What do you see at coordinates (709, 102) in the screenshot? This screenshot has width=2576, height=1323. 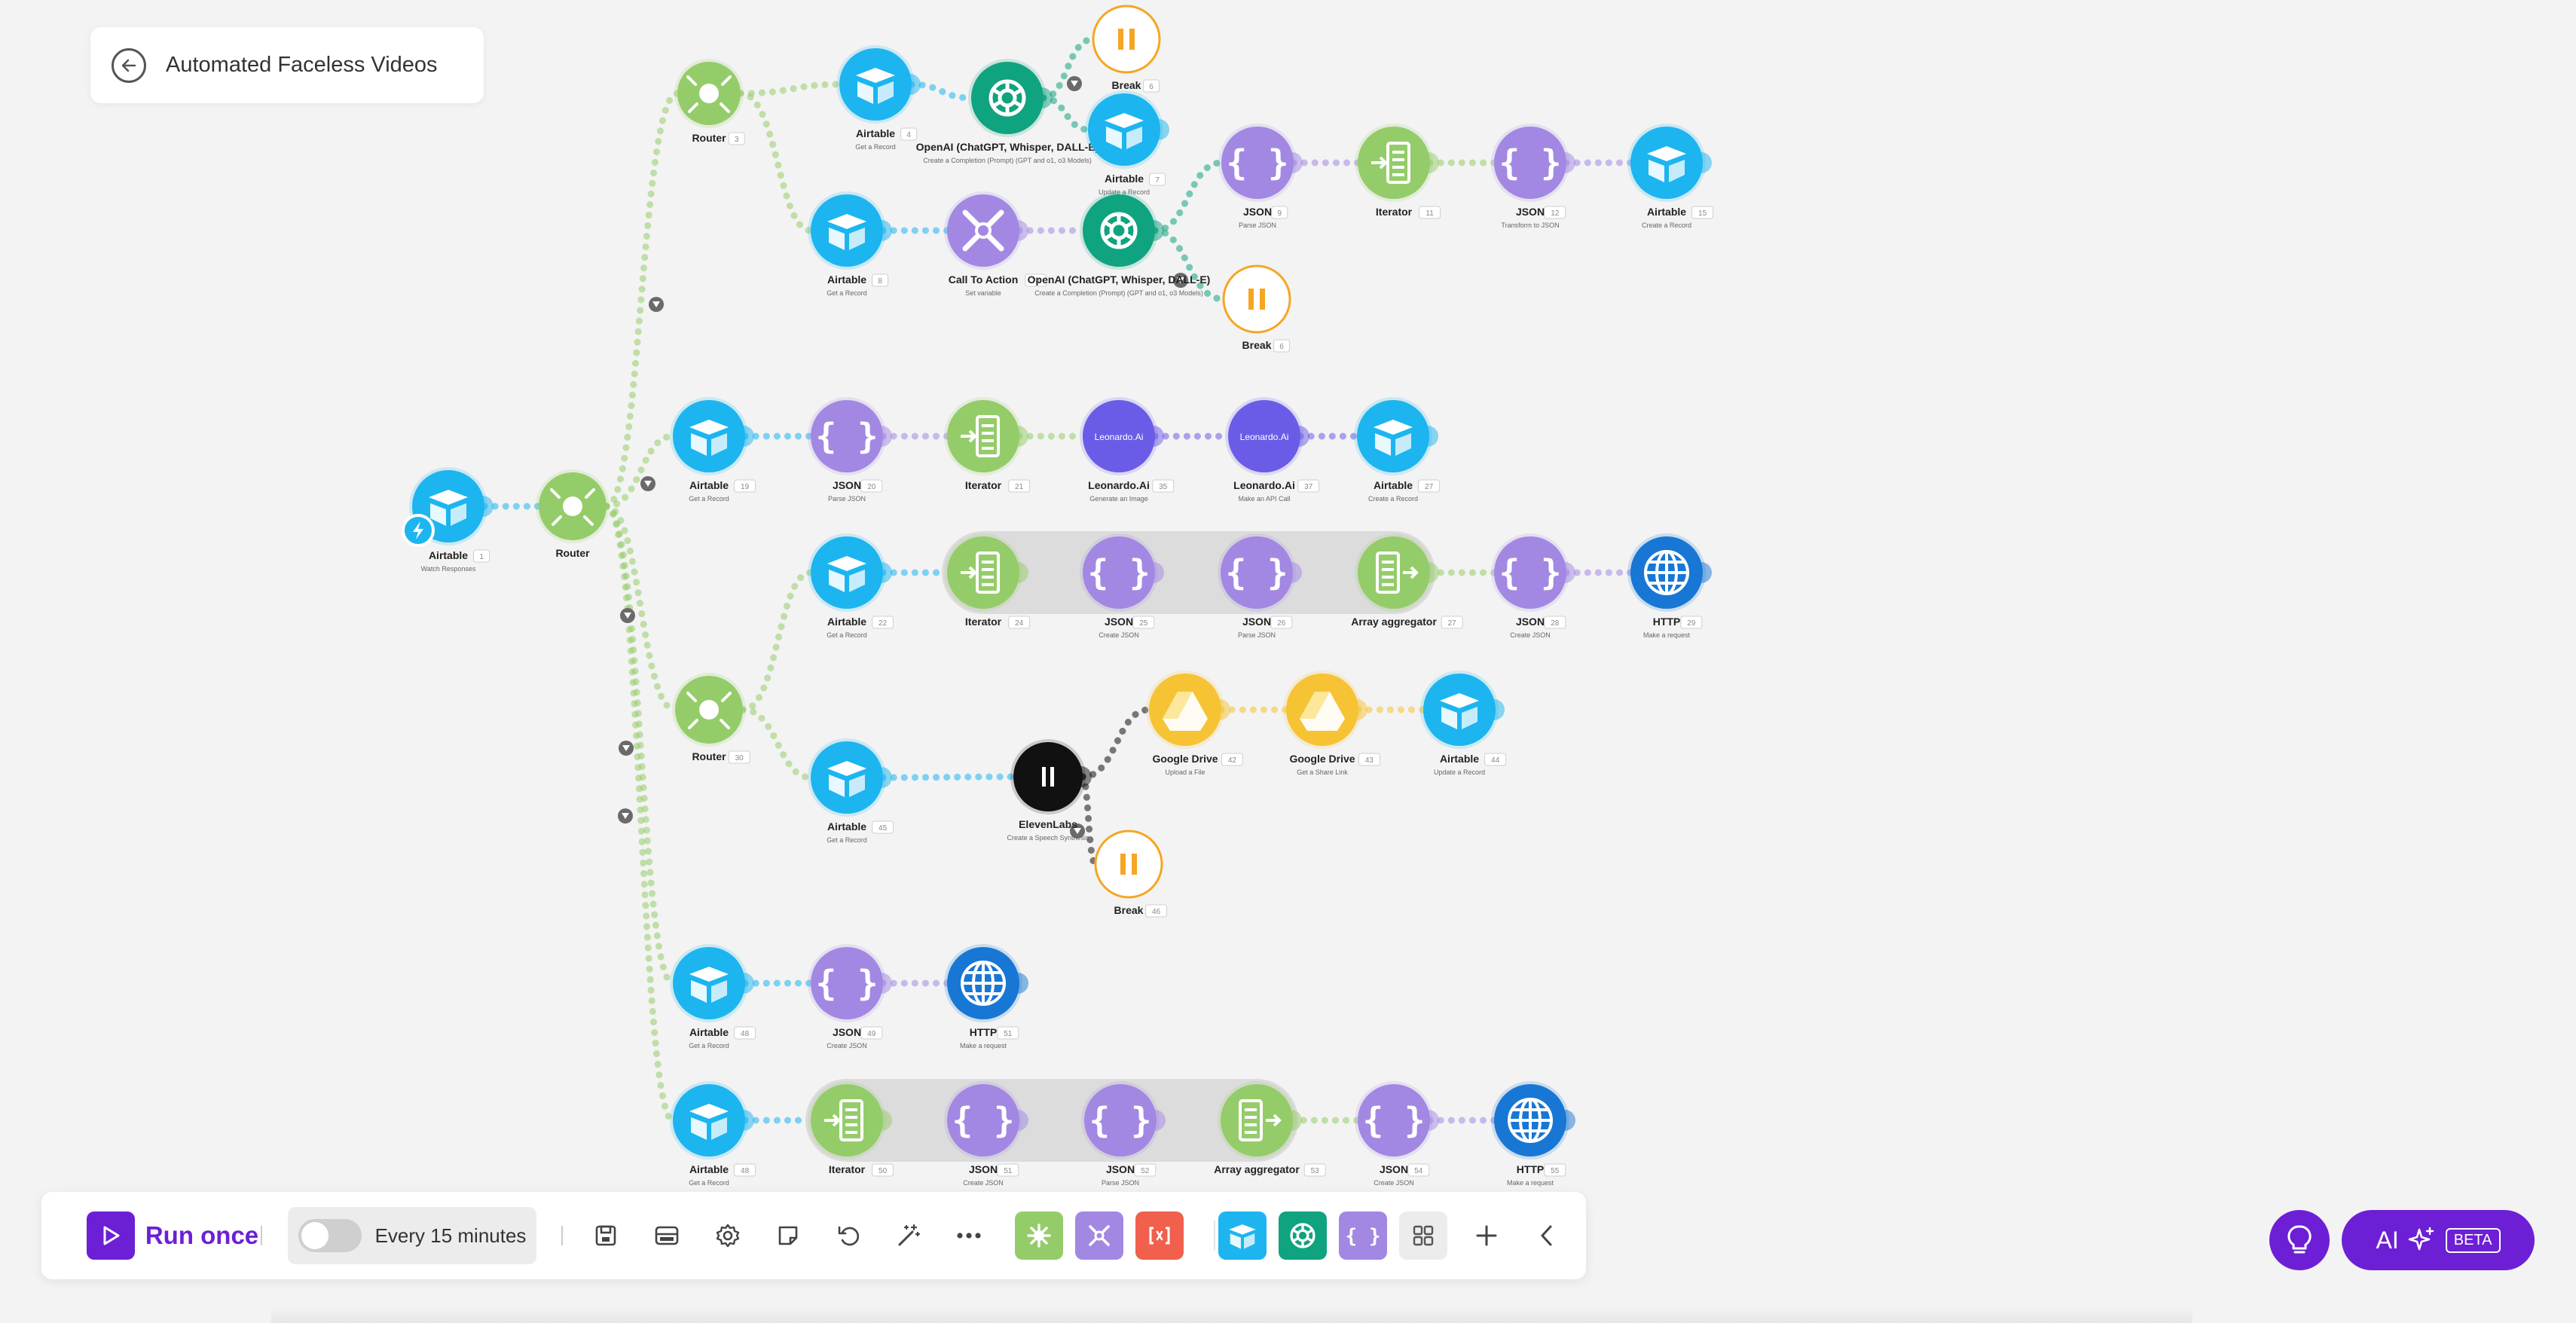 I see `module-router: Router 3` at bounding box center [709, 102].